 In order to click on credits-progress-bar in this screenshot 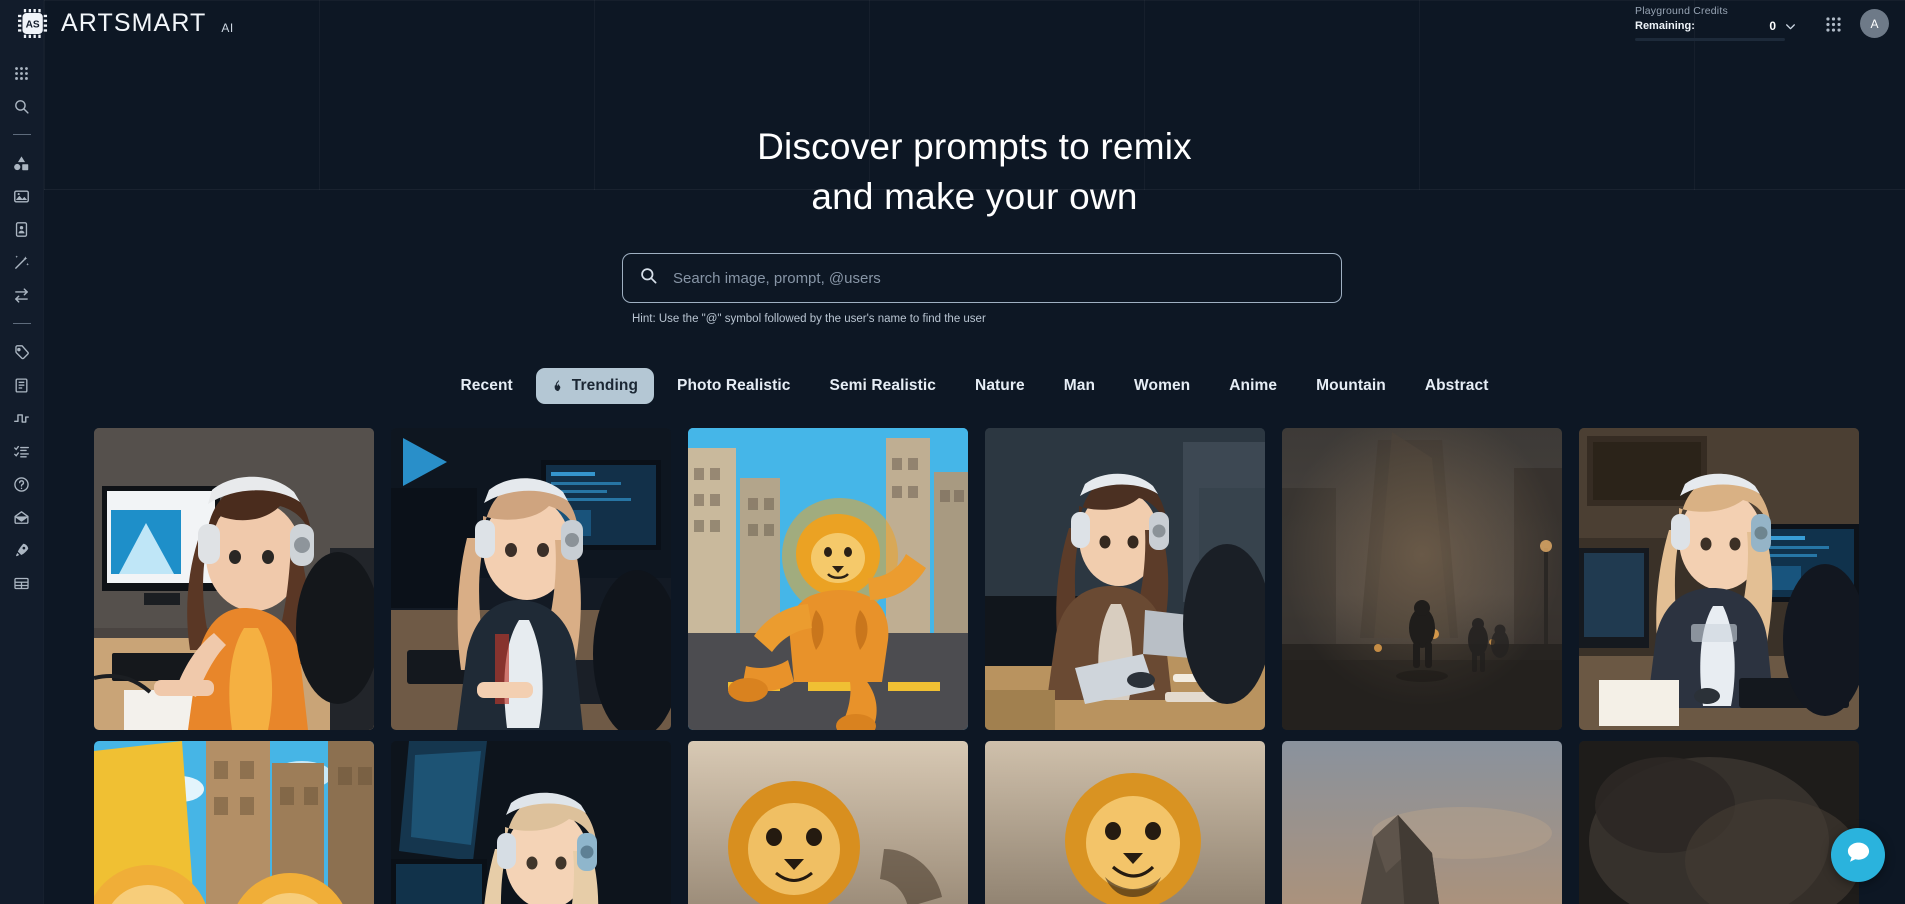, I will do `click(1710, 39)`.